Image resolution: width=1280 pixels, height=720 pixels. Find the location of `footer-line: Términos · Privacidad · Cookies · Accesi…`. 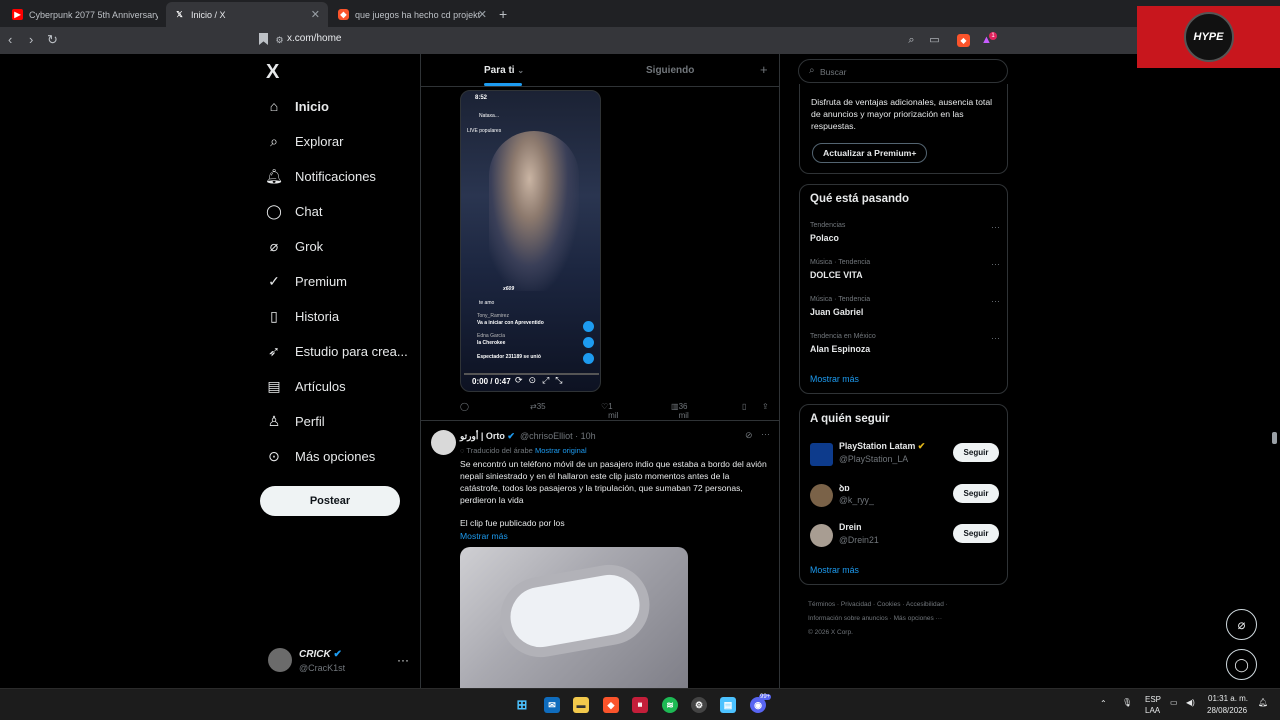

footer-line: Términos · Privacidad · Cookies · Accesi… is located at coordinates (908, 605).